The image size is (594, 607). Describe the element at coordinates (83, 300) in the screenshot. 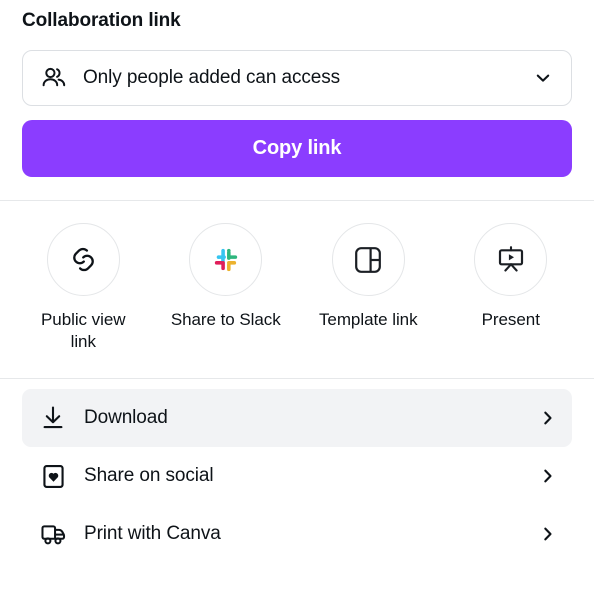

I see `quick-action-public-view-link: Public view link` at that location.